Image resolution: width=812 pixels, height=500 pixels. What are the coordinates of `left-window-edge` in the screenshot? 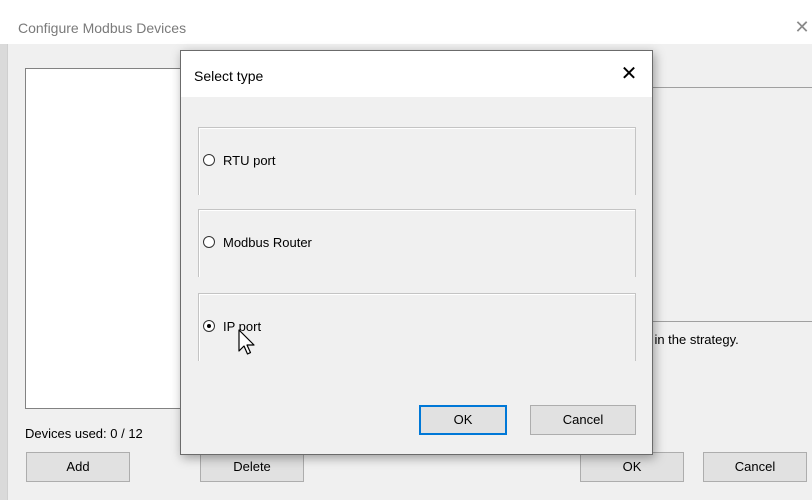 It's located at (4, 272).